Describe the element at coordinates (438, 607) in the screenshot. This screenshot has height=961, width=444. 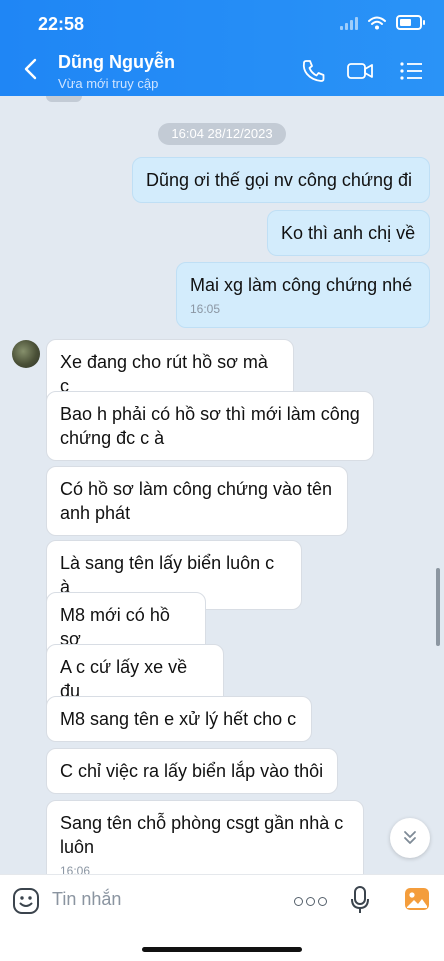
I see `scrollbar-thumb` at that location.